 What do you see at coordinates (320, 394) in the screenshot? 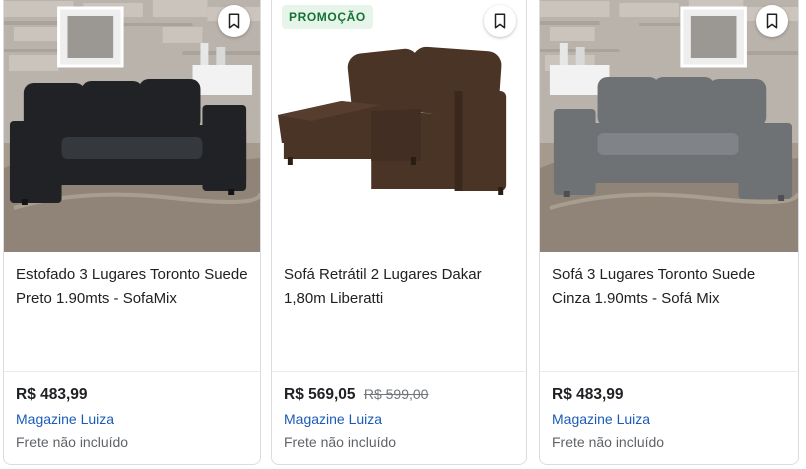
I see `product-price: R$ 569,05` at bounding box center [320, 394].